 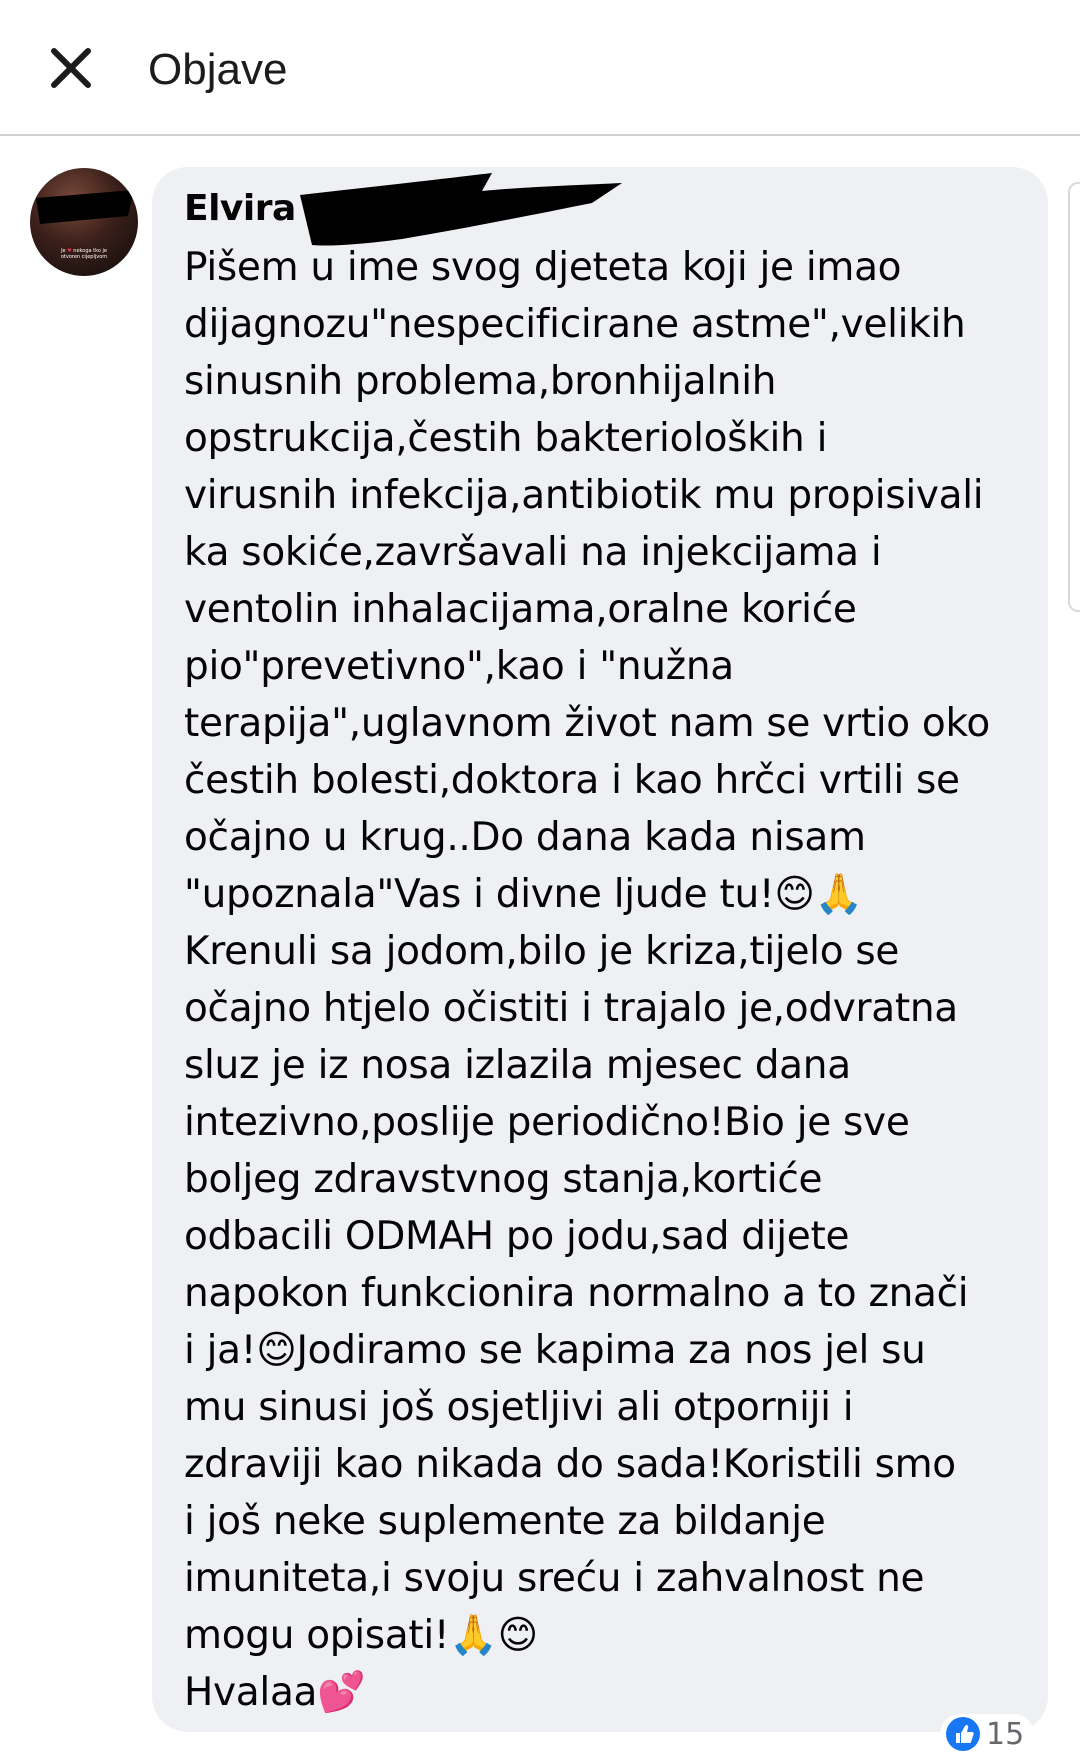 I want to click on top-bar: Objave, so click(x=540, y=68).